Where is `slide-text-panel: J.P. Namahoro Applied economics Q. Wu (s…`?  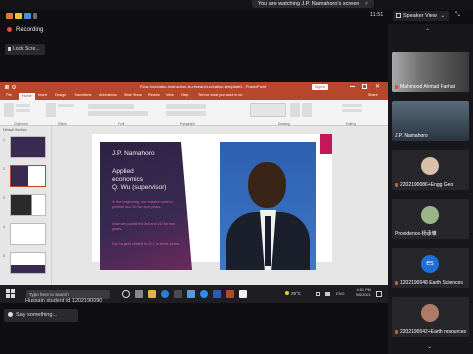
slide-text-panel: J.P. Namahoro Applied economics Q. Wu (s… is located at coordinates (146, 206).